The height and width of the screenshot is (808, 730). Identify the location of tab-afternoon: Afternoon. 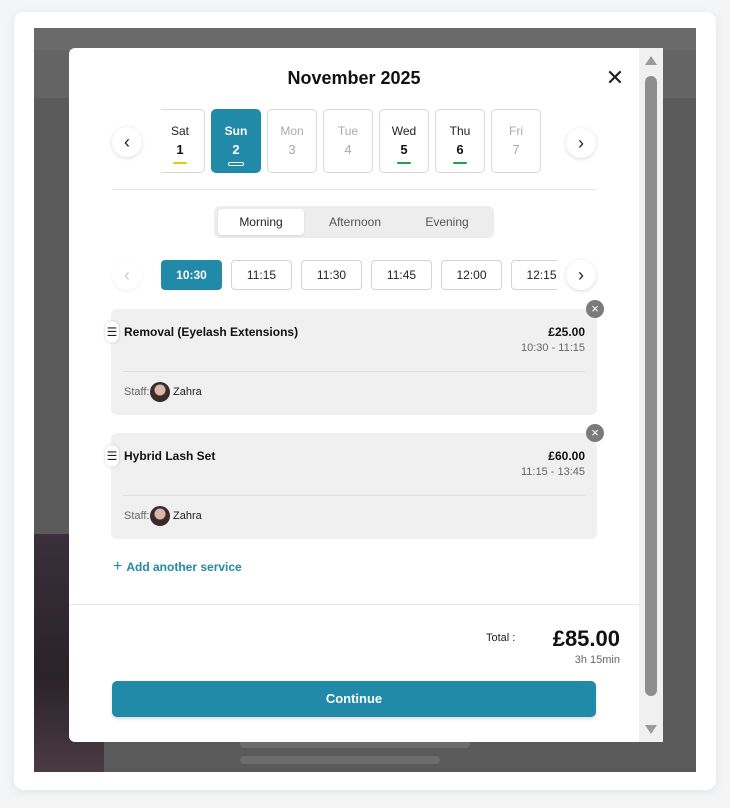
(355, 222).